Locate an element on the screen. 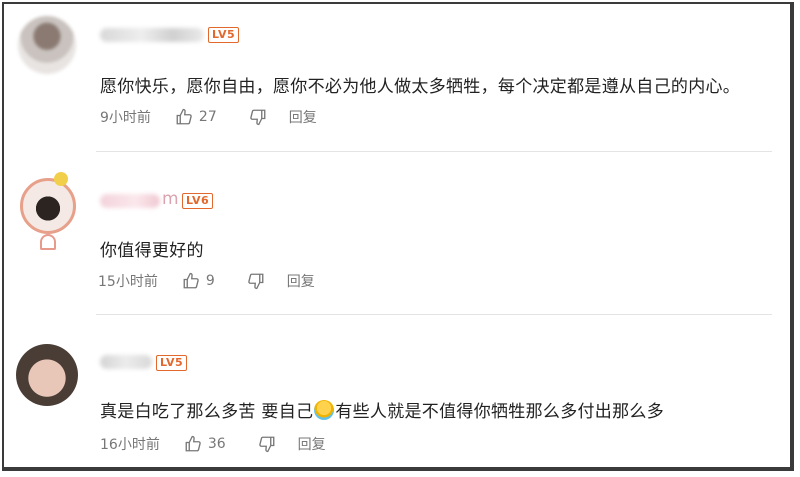 This screenshot has width=800, height=477. avatar-bow-icon is located at coordinates (48, 242).